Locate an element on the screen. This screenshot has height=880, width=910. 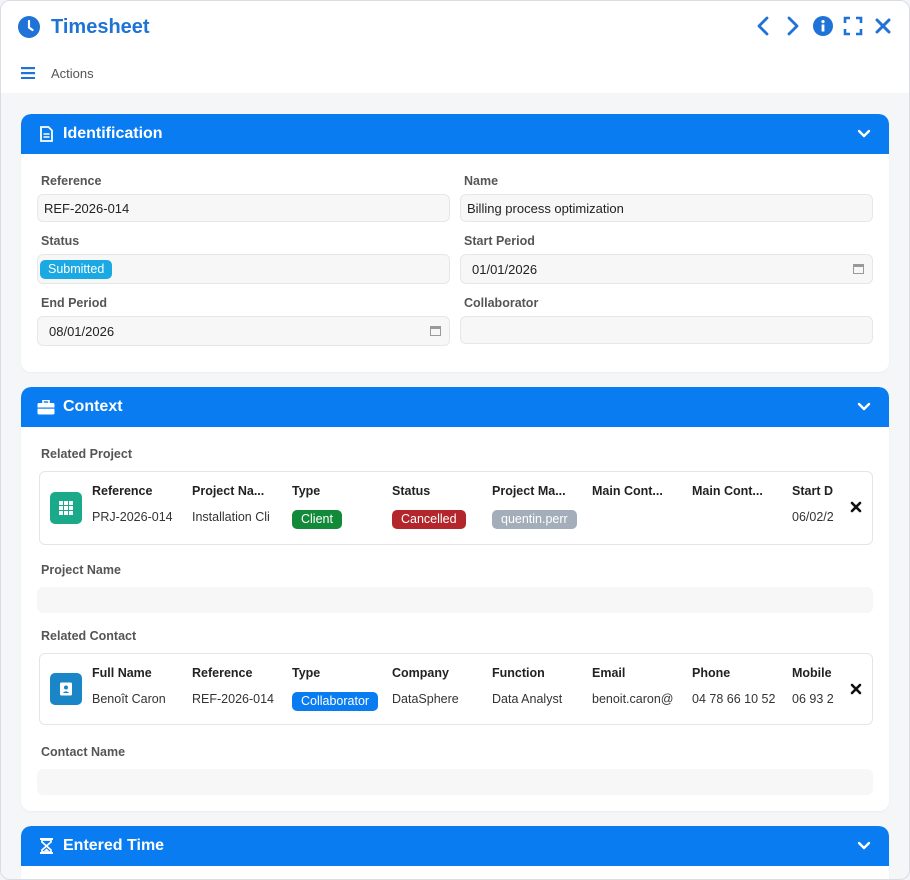
contact-col-company: Company DataSphere is located at coordinates (442, 689).